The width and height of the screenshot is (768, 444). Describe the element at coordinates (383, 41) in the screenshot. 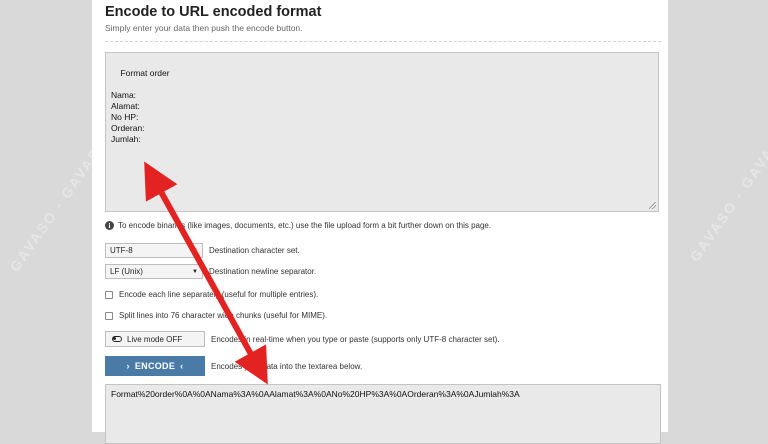

I see `divider` at that location.